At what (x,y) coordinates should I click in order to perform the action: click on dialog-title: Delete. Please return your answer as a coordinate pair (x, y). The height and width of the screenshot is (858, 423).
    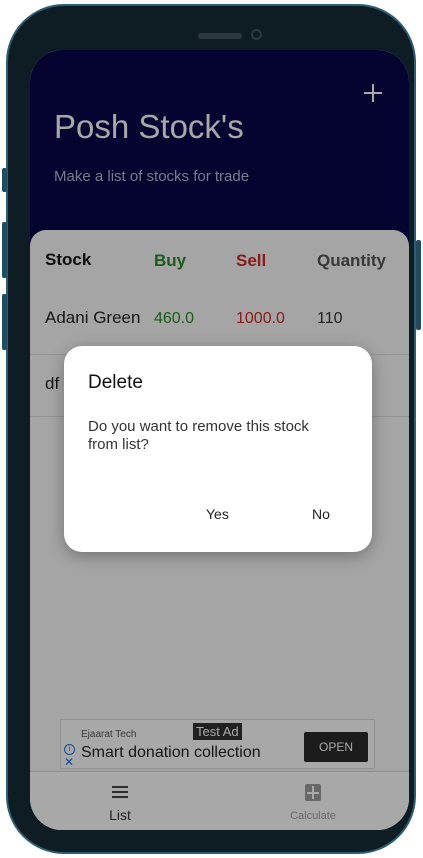
    Looking at the image, I should click on (115, 382).